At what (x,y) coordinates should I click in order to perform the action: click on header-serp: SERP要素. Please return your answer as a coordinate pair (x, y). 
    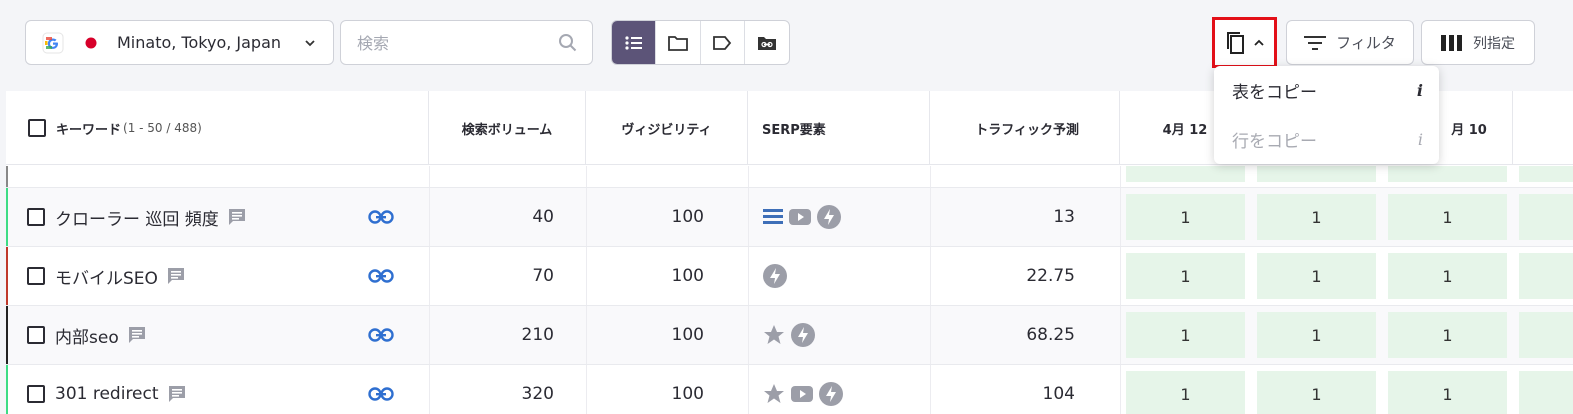
    Looking at the image, I should click on (839, 128).